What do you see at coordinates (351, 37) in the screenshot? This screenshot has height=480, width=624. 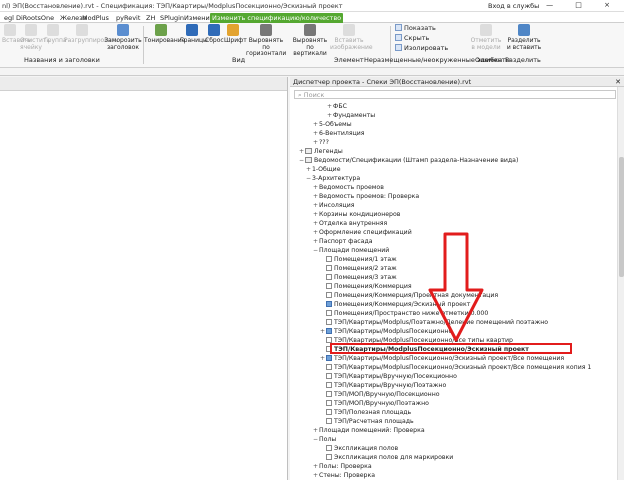 I see `insert-image-button: Вставить изображение` at bounding box center [351, 37].